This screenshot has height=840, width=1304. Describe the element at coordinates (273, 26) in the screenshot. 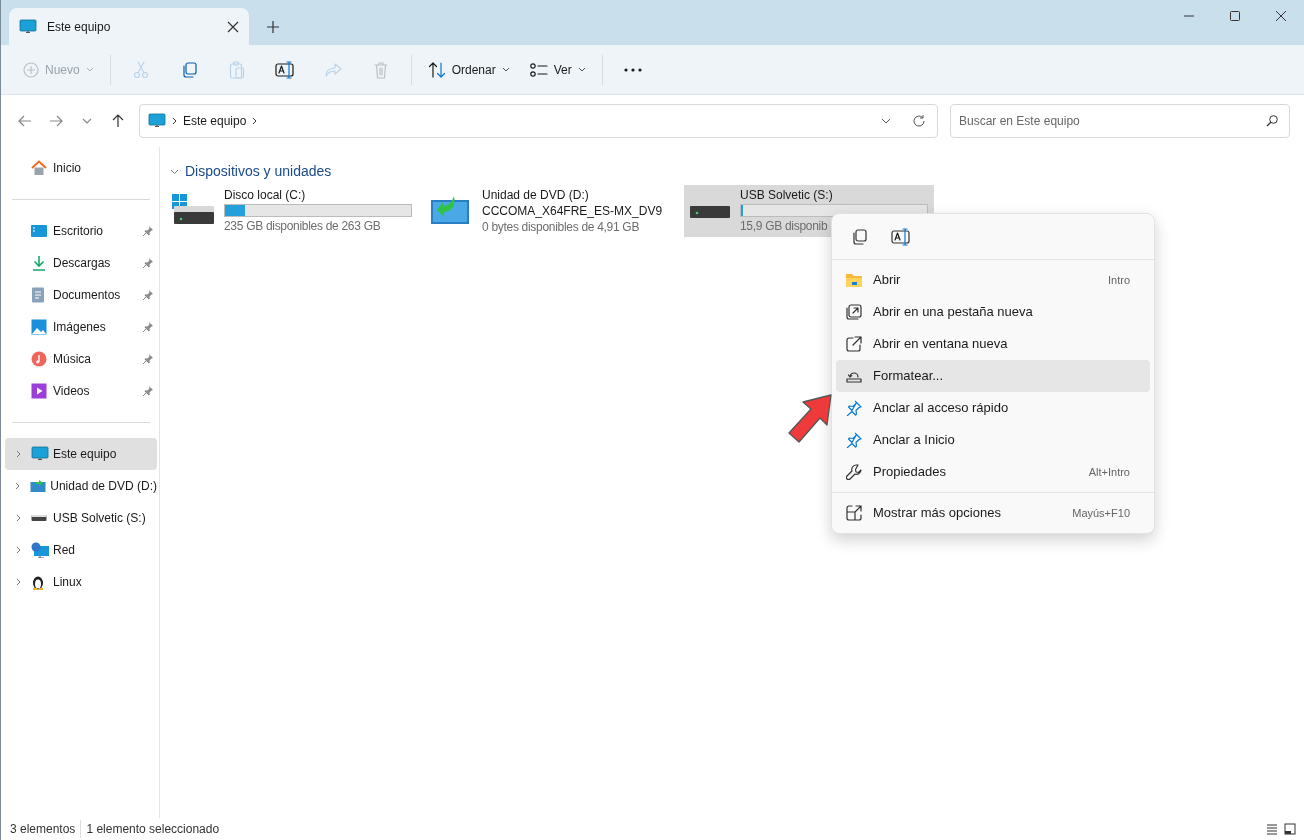

I see `add-tab-icon` at that location.